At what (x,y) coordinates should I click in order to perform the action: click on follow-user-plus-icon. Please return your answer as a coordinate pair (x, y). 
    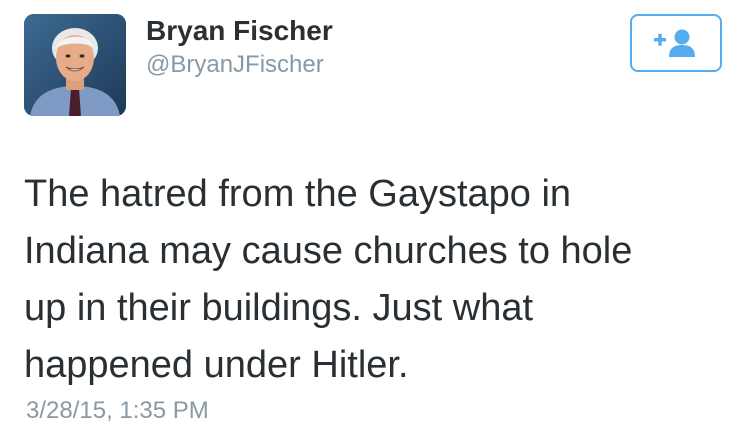
    Looking at the image, I should click on (674, 43).